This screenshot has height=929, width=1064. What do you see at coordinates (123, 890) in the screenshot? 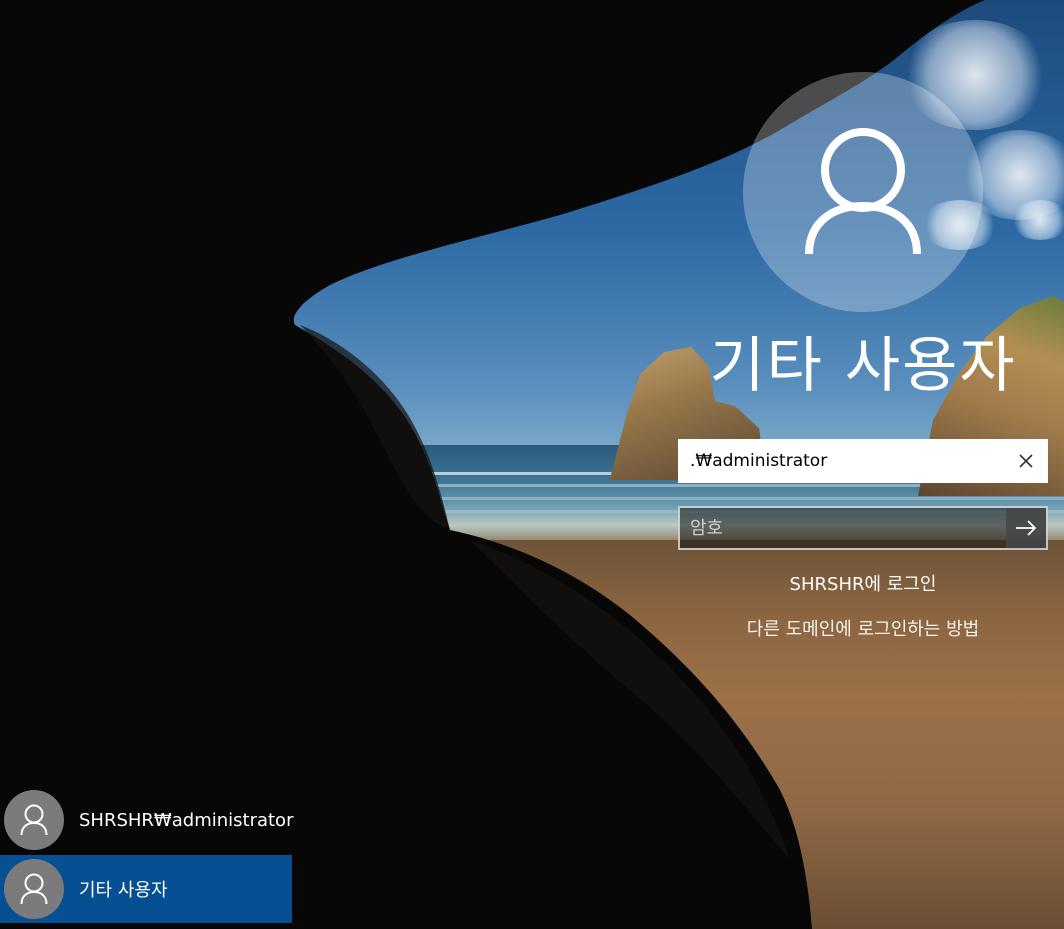
I see `user-list-item-label: 기타 사용자` at bounding box center [123, 890].